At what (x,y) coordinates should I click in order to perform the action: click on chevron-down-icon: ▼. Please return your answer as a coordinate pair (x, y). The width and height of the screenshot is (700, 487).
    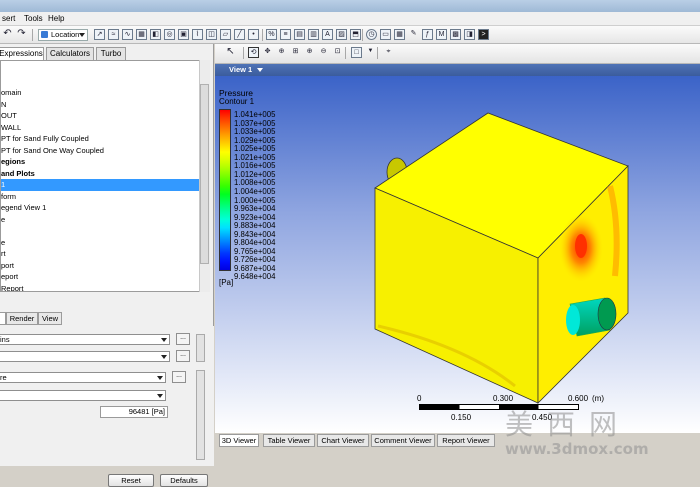
    Looking at the image, I should click on (370, 52).